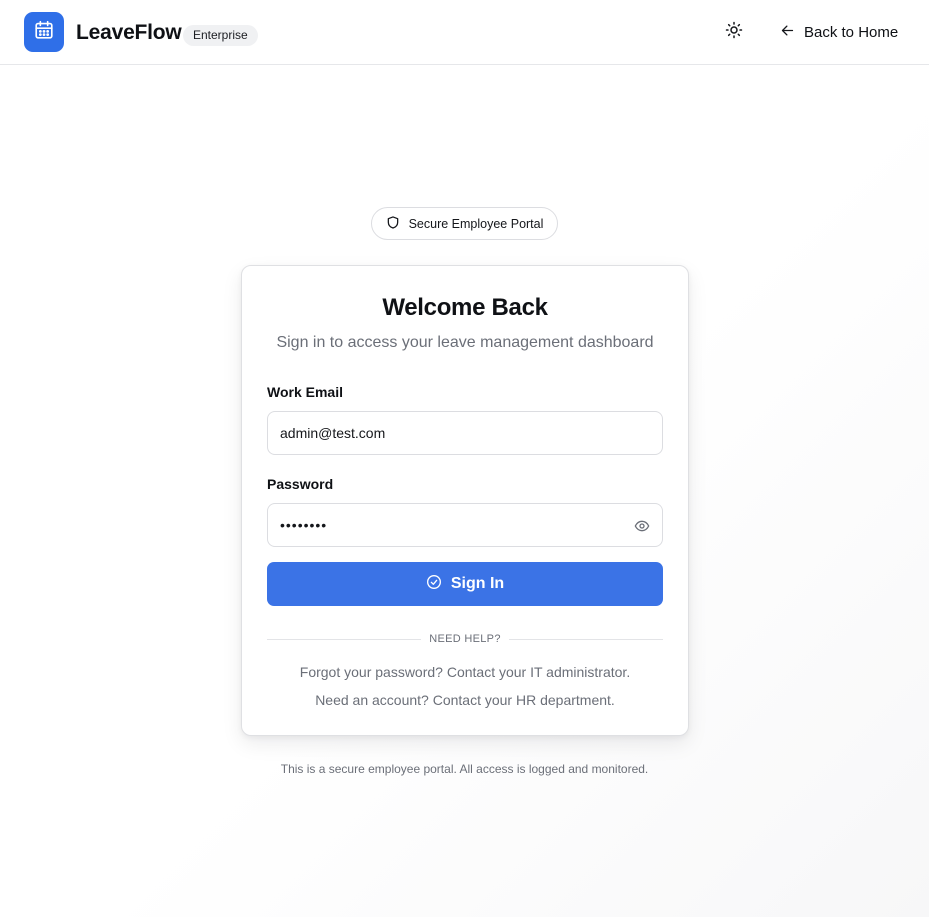 This screenshot has width=929, height=917. Describe the element at coordinates (851, 32) in the screenshot. I see `back-to-home-label: Back to Home` at that location.